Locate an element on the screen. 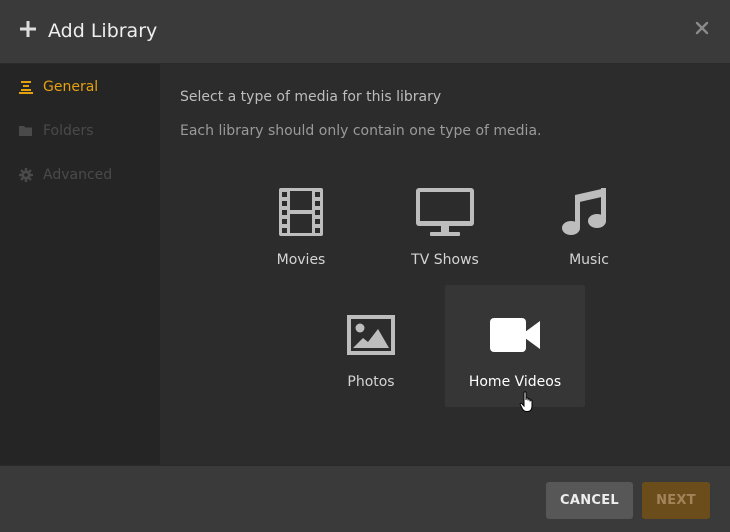  next-button: NEXT is located at coordinates (676, 500).